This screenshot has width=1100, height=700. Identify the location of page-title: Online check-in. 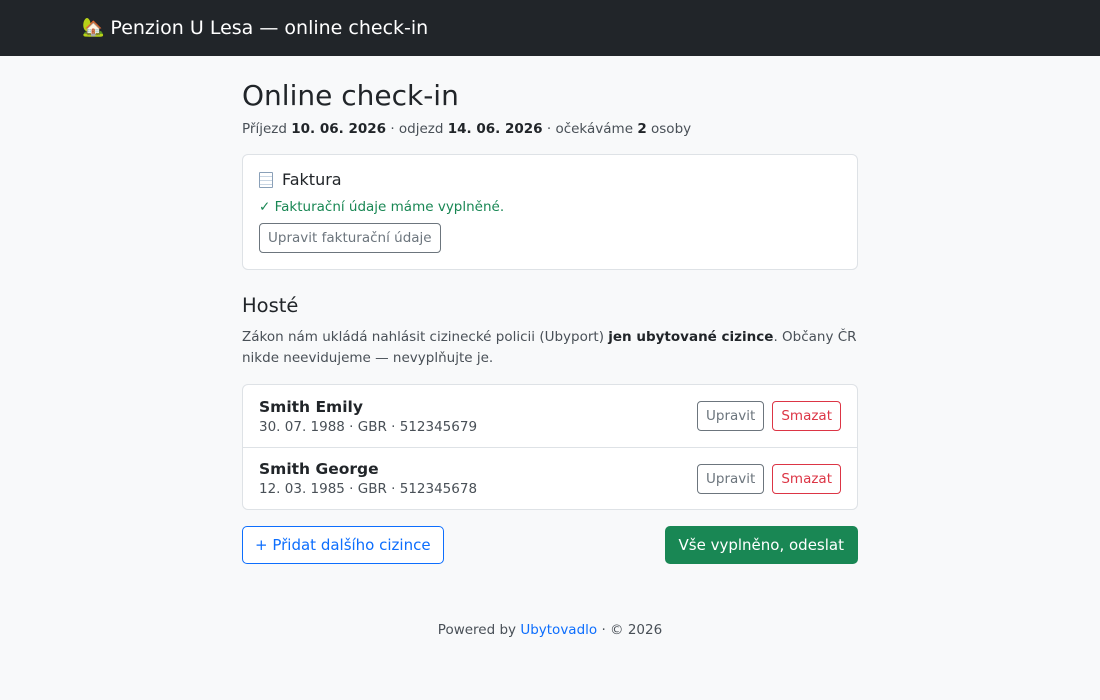
(350, 95).